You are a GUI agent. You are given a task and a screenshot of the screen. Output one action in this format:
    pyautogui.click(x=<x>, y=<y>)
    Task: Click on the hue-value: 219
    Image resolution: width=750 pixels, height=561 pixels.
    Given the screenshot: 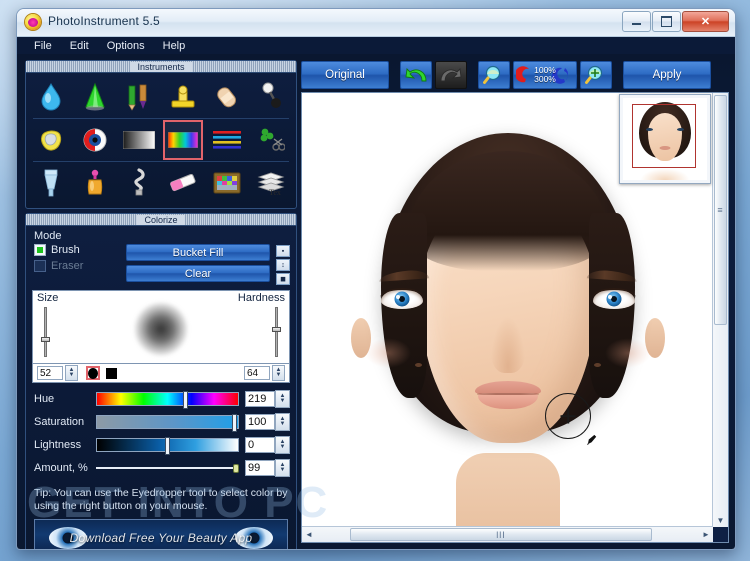 What is the action you would take?
    pyautogui.click(x=260, y=399)
    